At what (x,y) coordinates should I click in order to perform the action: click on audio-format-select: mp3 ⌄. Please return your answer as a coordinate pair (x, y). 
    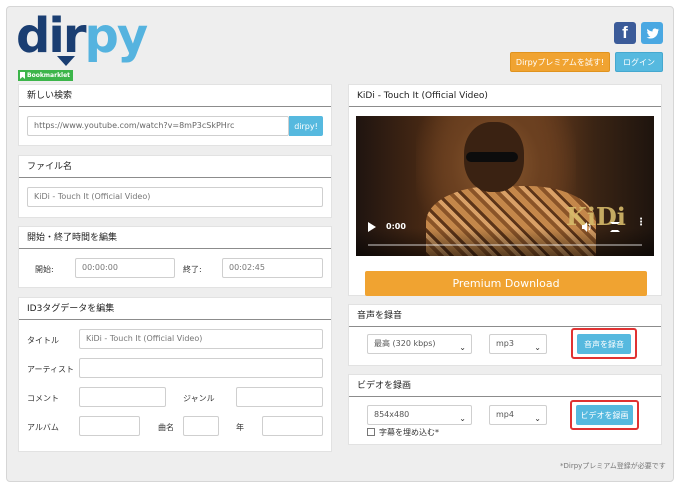
    Looking at the image, I should click on (518, 344).